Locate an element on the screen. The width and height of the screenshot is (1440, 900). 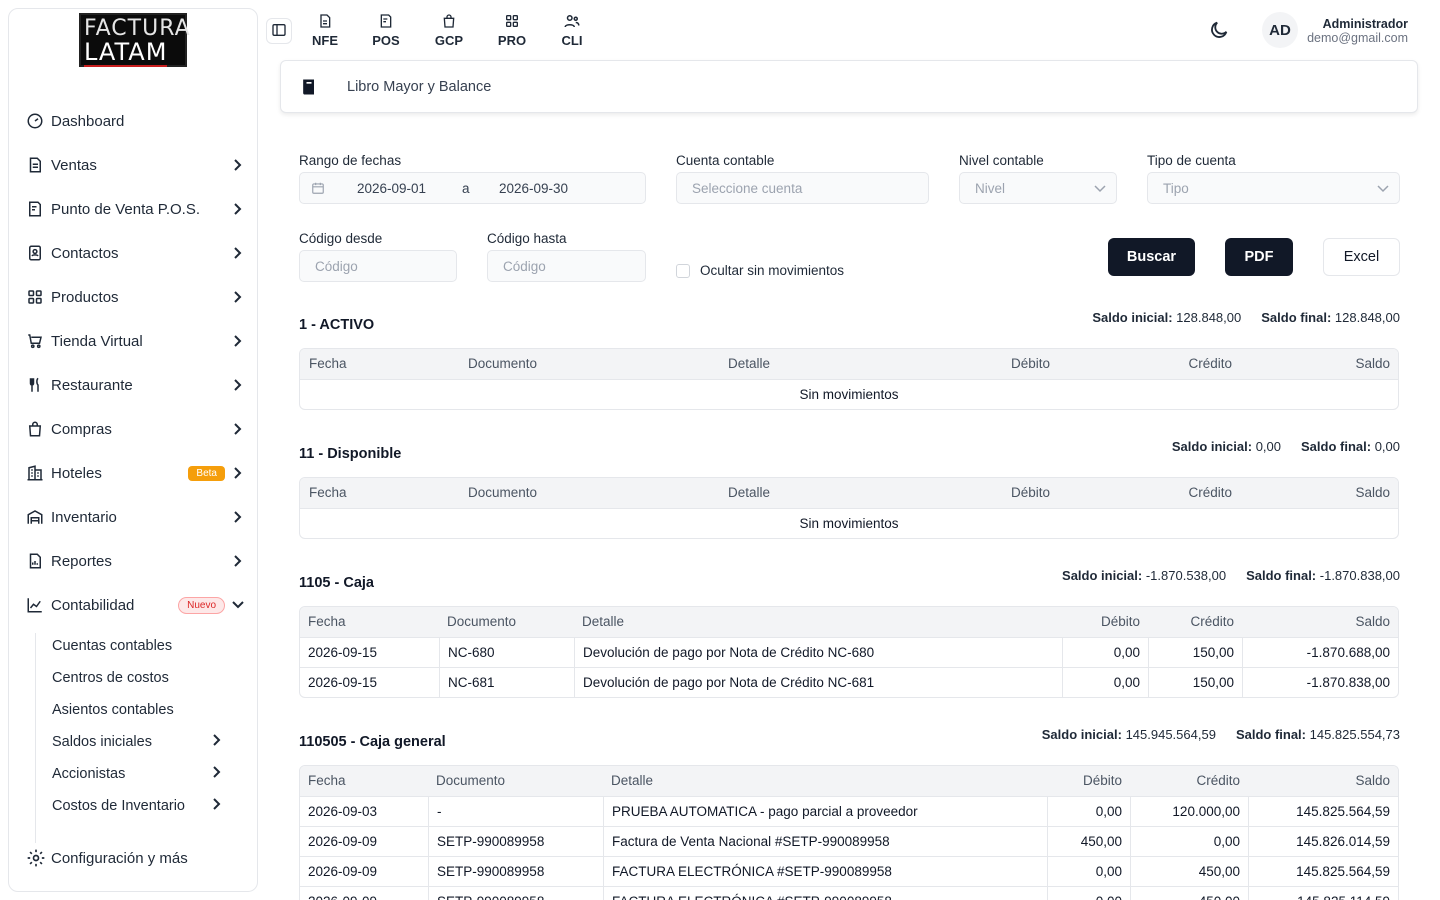
sidebar-item-contabilidad: Contabilidad Nuevo is located at coordinates (136, 605).